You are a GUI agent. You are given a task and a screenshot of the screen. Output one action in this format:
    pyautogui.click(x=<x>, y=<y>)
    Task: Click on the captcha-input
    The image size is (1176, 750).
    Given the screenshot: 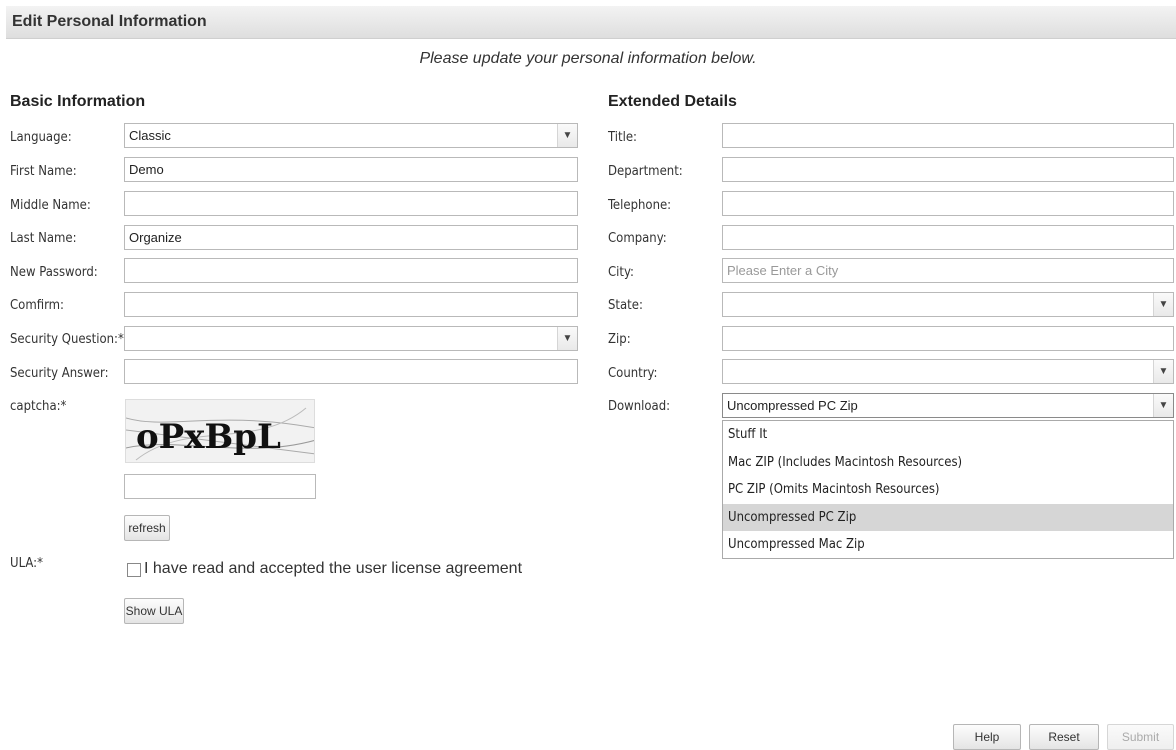 What is the action you would take?
    pyautogui.click(x=220, y=486)
    